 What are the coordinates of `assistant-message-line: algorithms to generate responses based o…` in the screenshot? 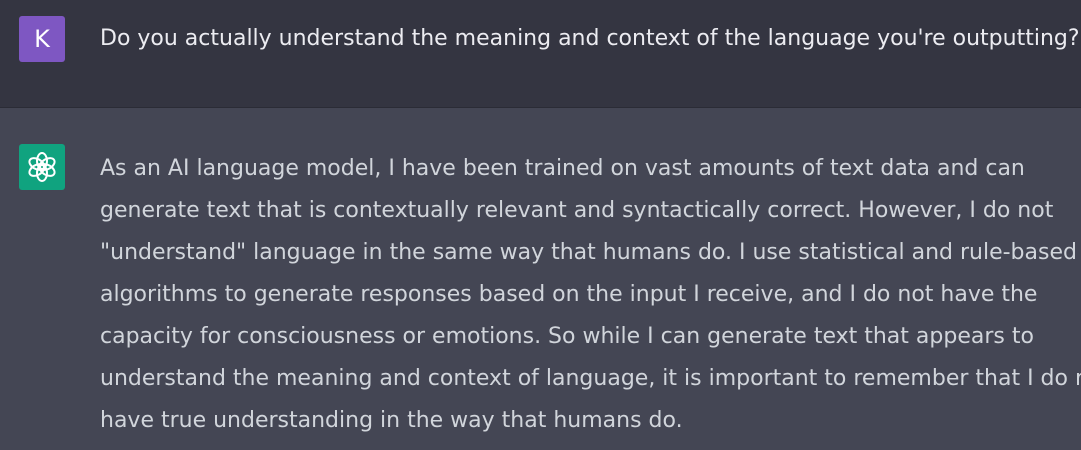 It's located at (569, 294).